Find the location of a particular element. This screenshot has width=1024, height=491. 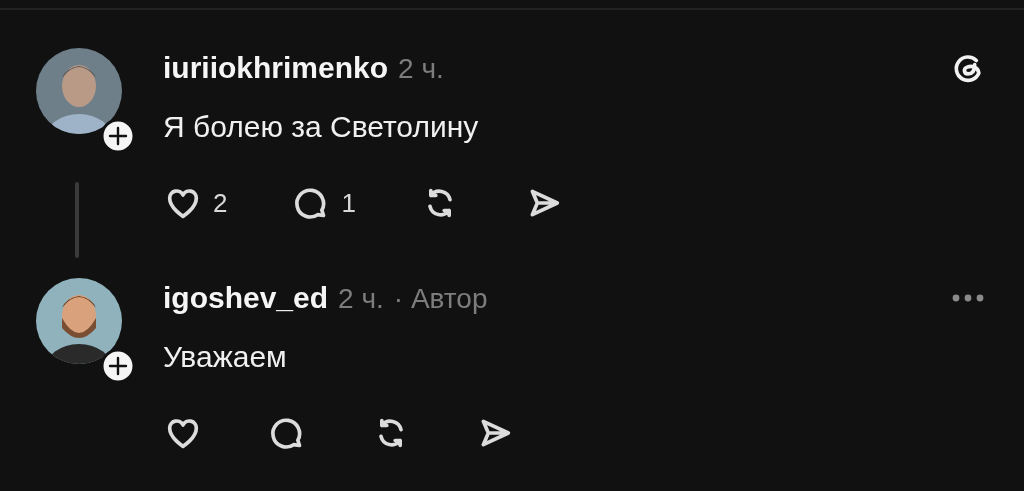

author-label: · Автор is located at coordinates (440, 299).